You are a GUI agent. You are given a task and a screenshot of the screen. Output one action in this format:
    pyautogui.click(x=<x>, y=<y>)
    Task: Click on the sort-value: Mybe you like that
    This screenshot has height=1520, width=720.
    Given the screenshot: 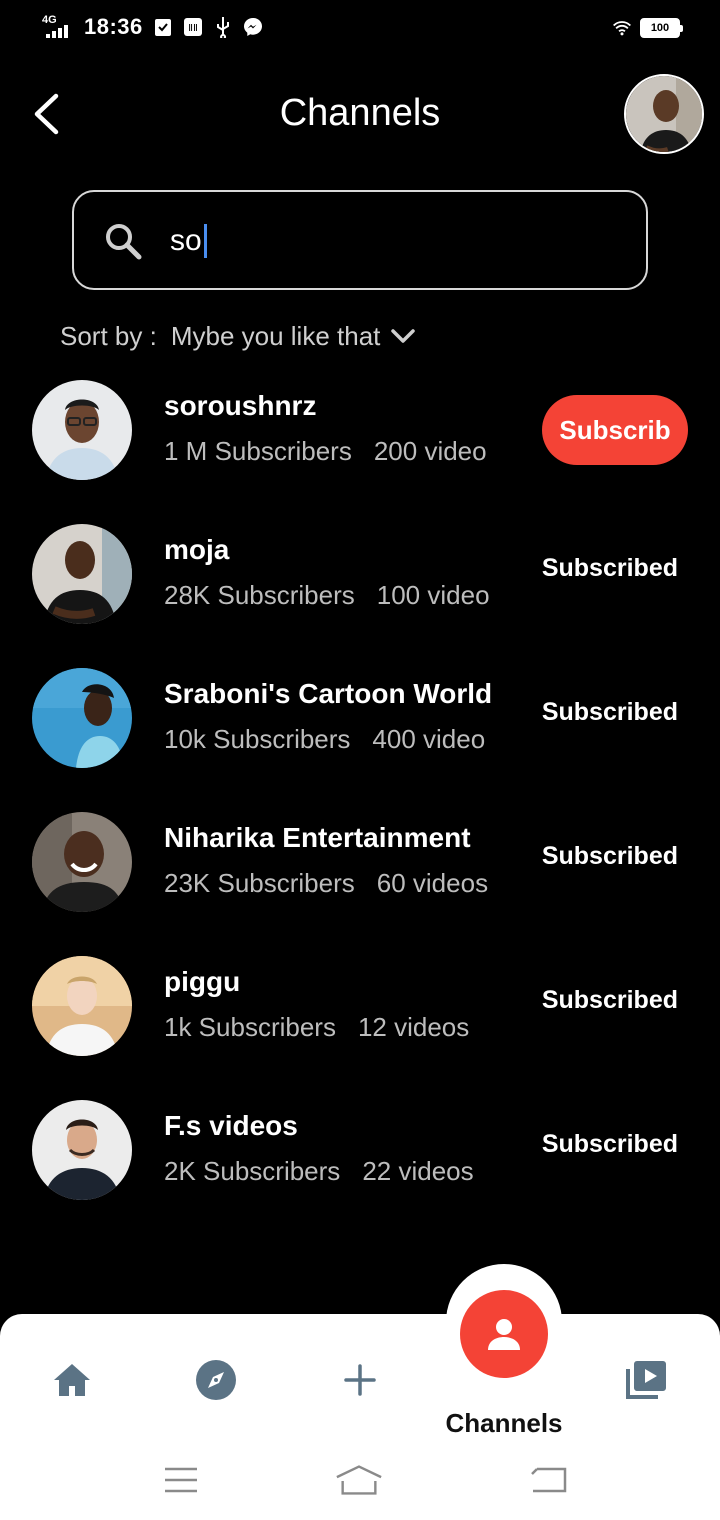 What is the action you would take?
    pyautogui.click(x=275, y=335)
    